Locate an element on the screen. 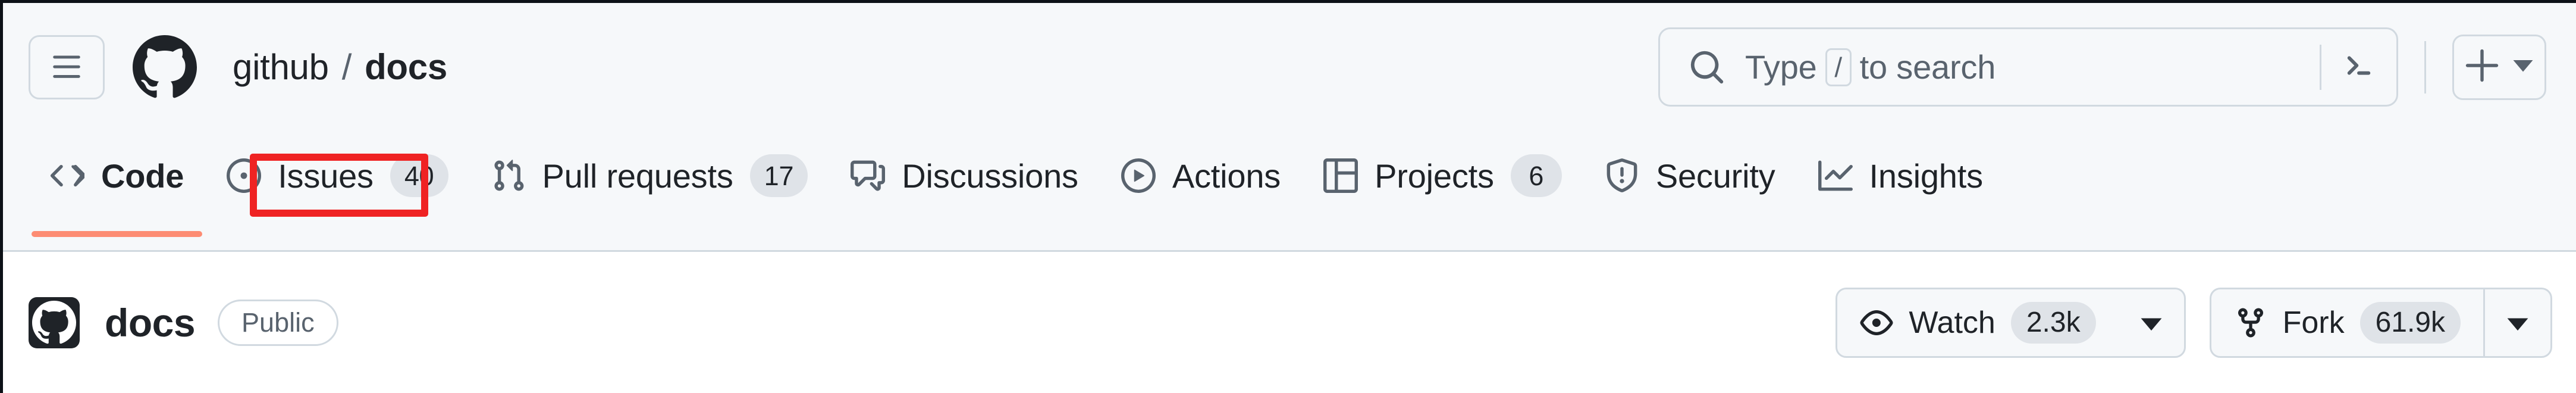 The image size is (2576, 393). search-placeholder-prefix: Type is located at coordinates (1781, 67).